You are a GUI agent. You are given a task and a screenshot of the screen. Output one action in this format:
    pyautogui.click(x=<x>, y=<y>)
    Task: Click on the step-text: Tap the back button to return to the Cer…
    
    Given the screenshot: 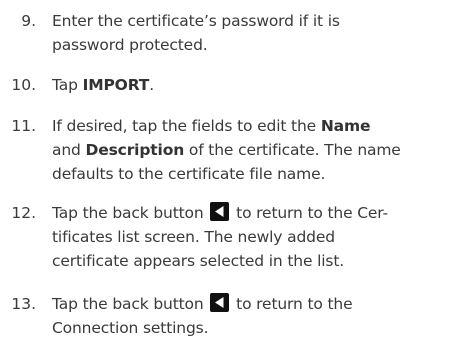 What is the action you would take?
    pyautogui.click(x=220, y=236)
    